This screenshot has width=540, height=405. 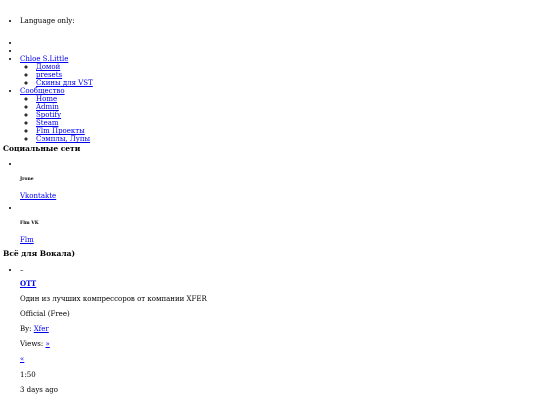 What do you see at coordinates (39, 253) in the screenshot?
I see `vocal-section-title: Всё для Вокала)` at bounding box center [39, 253].